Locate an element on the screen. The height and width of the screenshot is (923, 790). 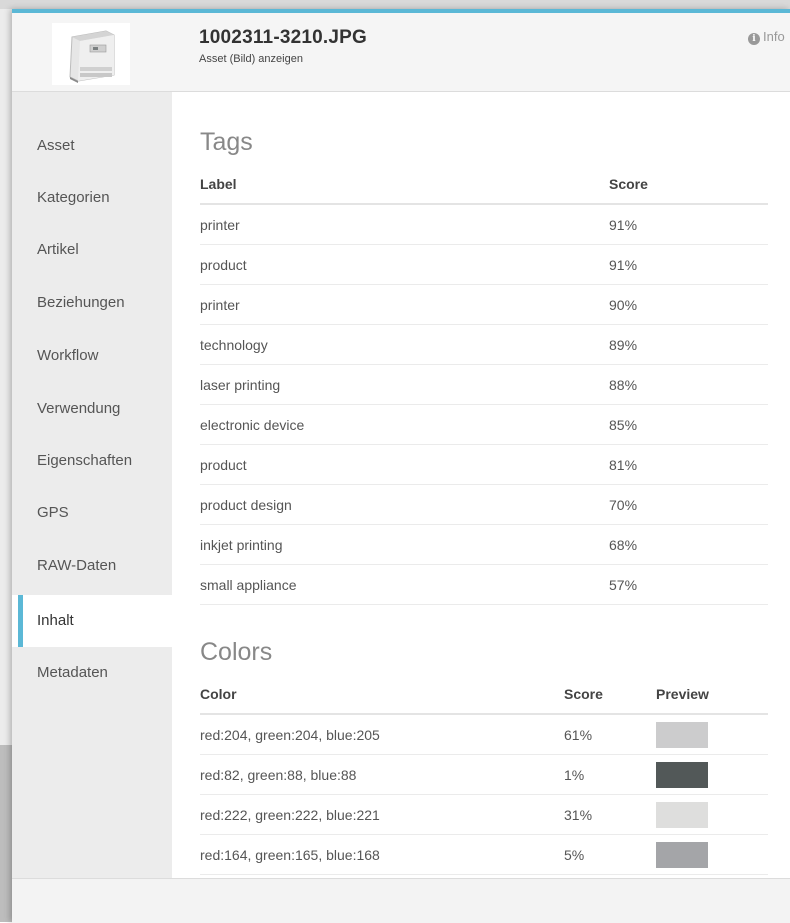
tag-score: 88% is located at coordinates (688, 384).